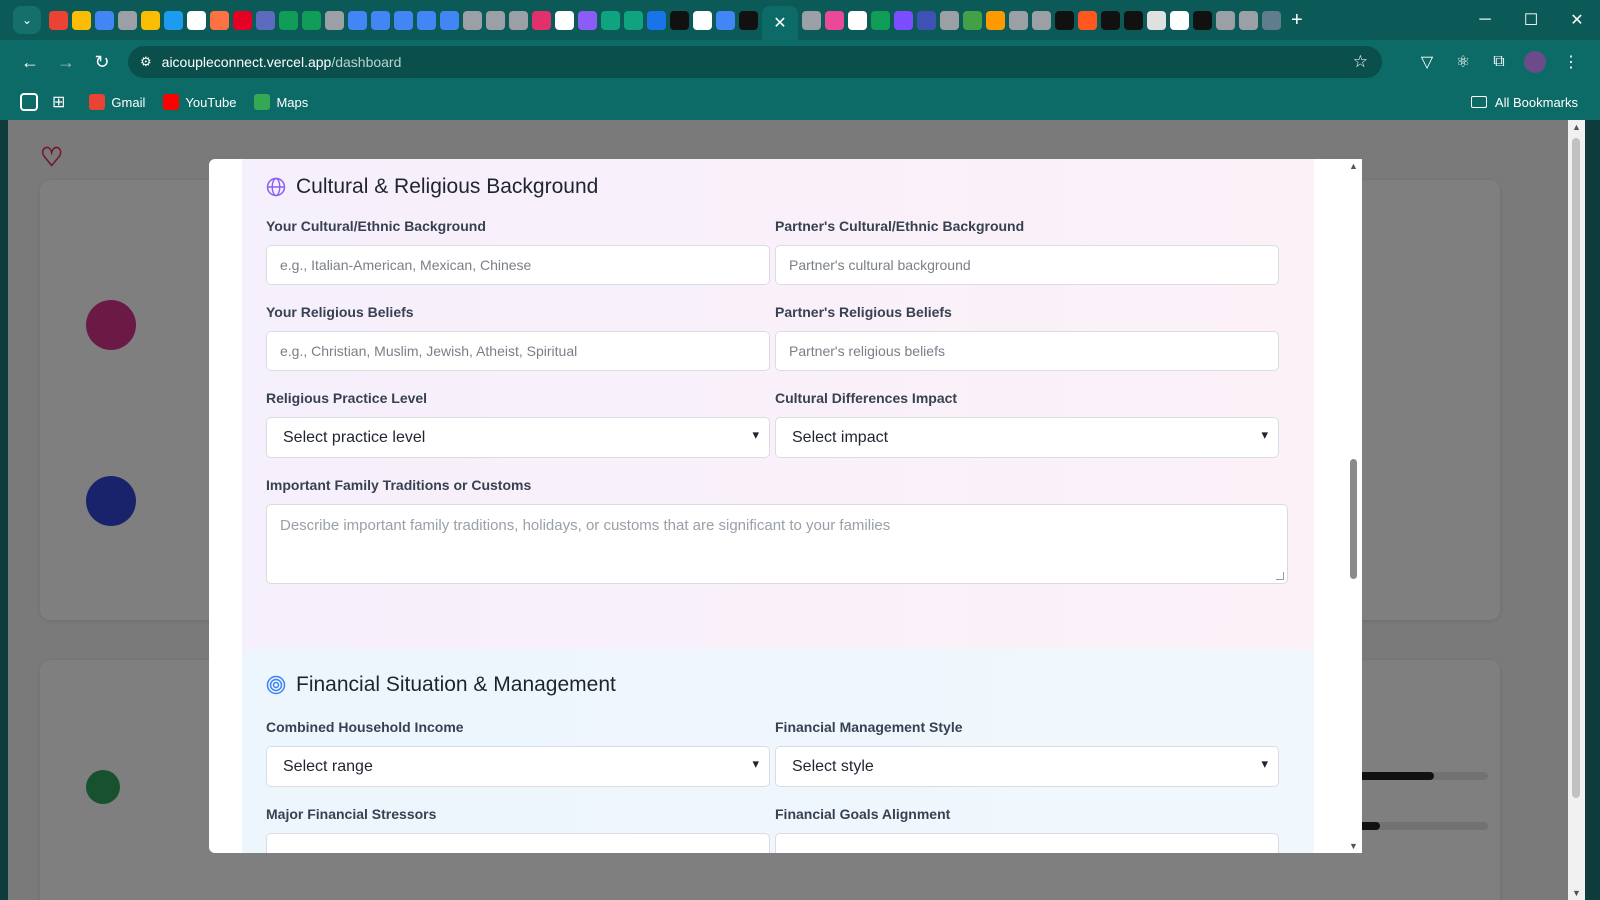 The image size is (1600, 900). I want to click on stressors-input, so click(518, 843).